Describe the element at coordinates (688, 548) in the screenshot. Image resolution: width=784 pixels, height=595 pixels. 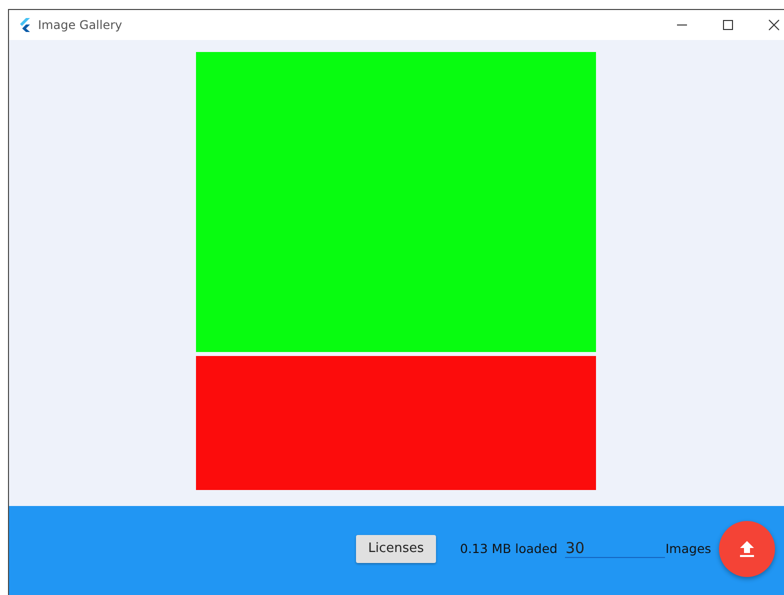
I see `images-label: Images` at that location.